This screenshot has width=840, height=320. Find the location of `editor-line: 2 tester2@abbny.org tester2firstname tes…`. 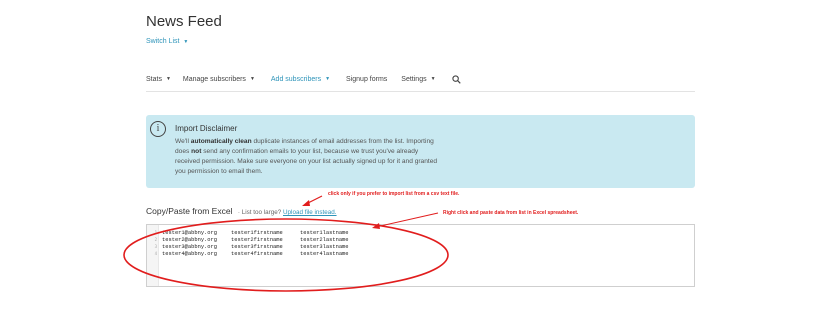

editor-line: 2 tester2@abbny.org tester2firstname tes… is located at coordinates (251, 239).